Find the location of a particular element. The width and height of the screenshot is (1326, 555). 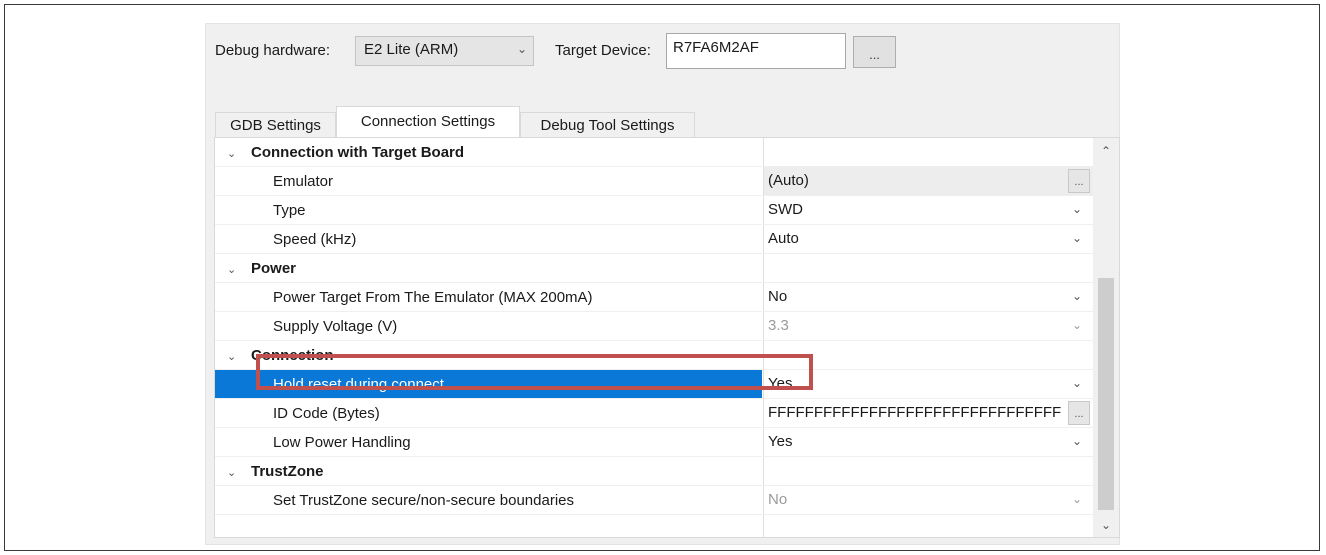

scroll-down-icon: ⌄ is located at coordinates (1106, 525).